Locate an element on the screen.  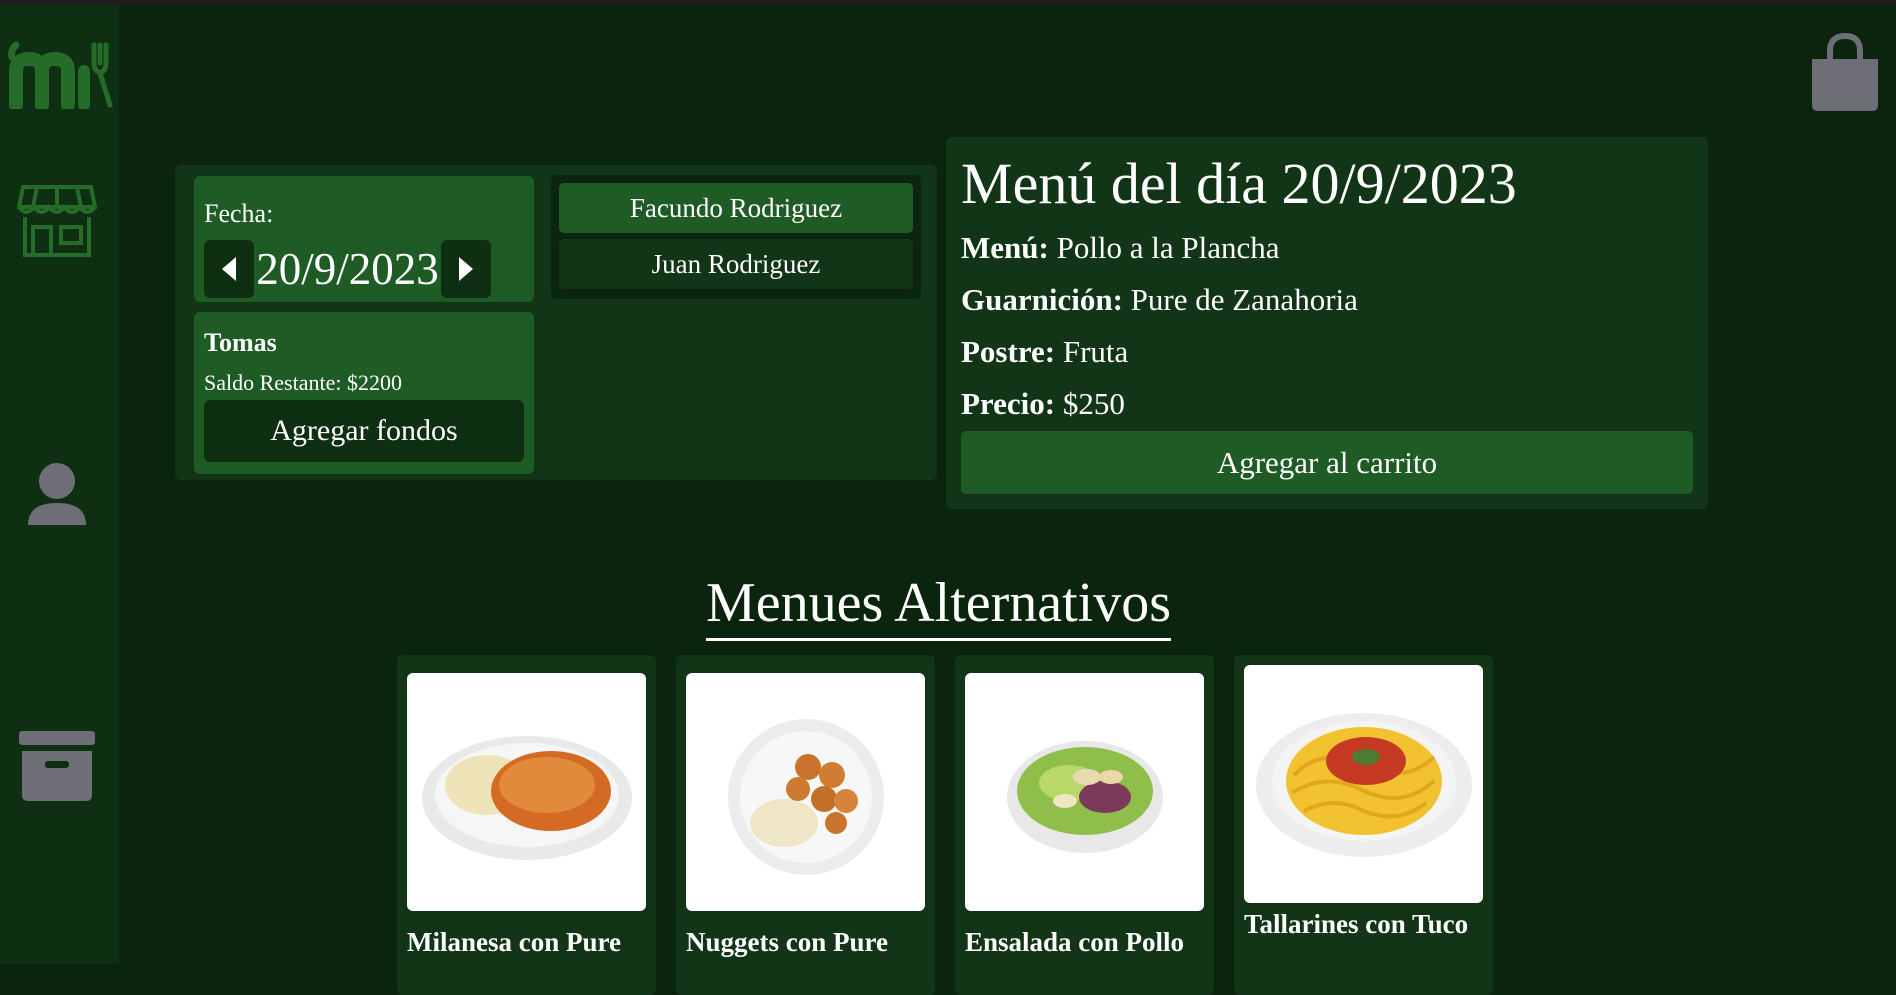
menu-dish-value: Pollo a la Plancha is located at coordinates (1168, 247).